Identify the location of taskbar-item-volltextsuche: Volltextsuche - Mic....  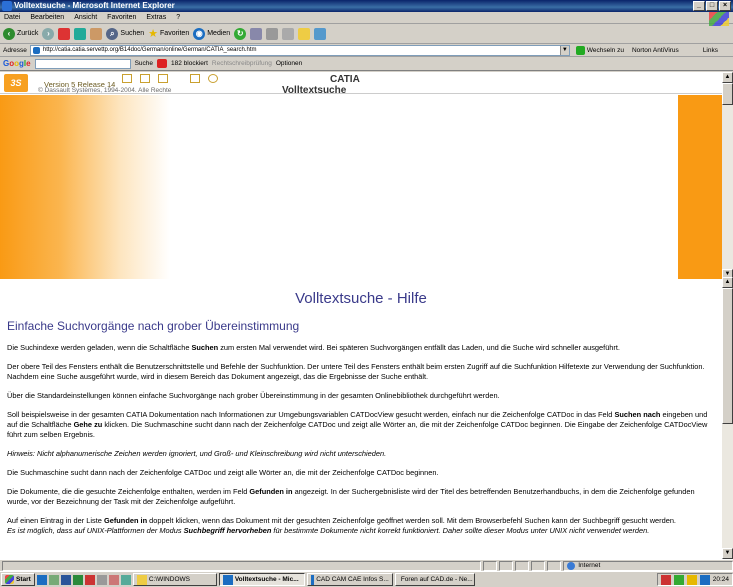
(261, 579).